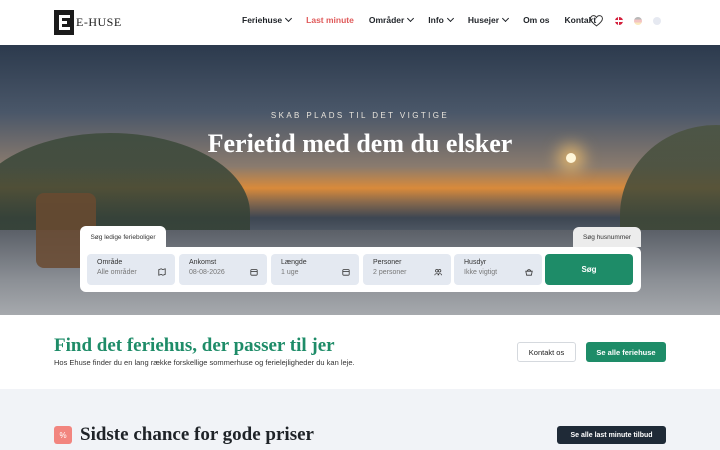 Image resolution: width=720 pixels, height=450 pixels. Describe the element at coordinates (162, 272) in the screenshot. I see `map-icon` at that location.